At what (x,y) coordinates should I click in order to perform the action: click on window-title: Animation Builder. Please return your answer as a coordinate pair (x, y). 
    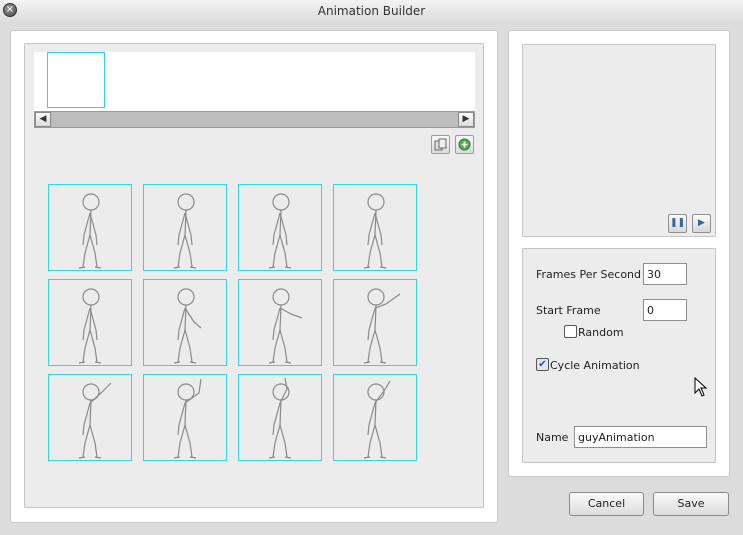
    Looking at the image, I should click on (371, 11).